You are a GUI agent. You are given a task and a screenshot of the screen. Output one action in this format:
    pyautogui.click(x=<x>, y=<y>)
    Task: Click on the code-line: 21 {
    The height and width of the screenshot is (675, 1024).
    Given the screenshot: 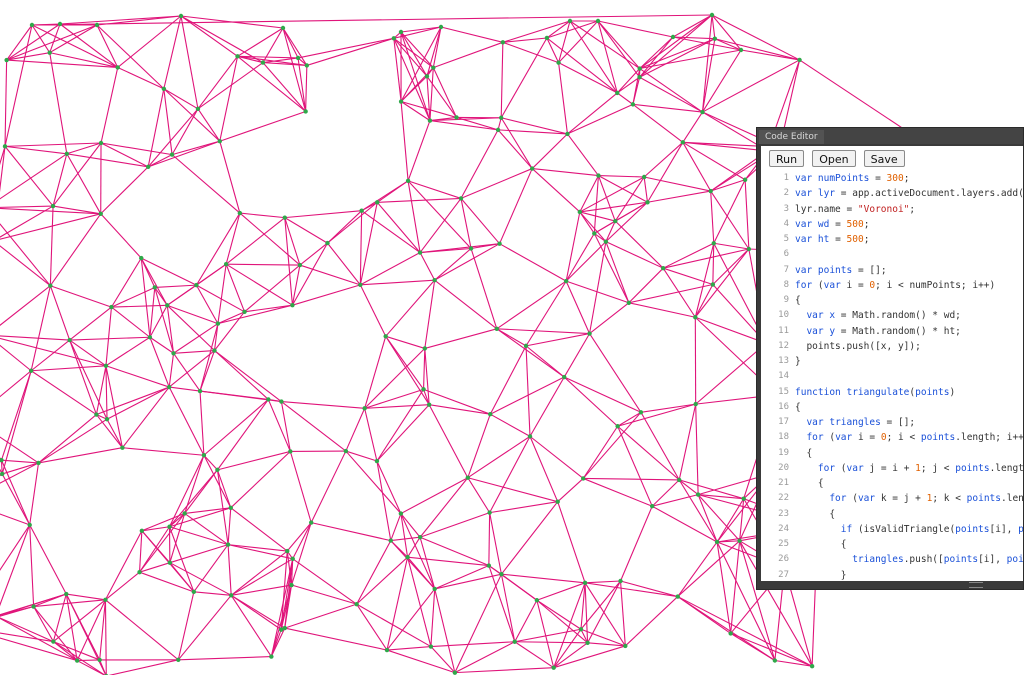 What is the action you would take?
    pyautogui.click(x=892, y=483)
    